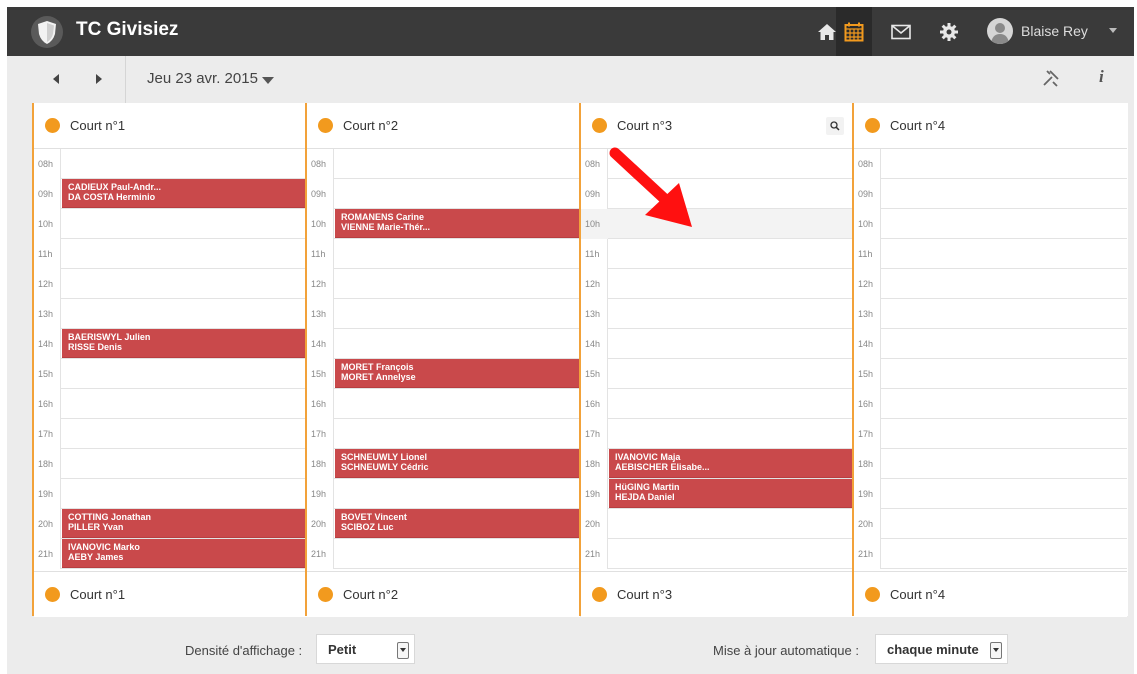 The height and width of the screenshot is (674, 1137). Describe the element at coordinates (371, 594) in the screenshot. I see `court-footer-title: Court n°2` at that location.